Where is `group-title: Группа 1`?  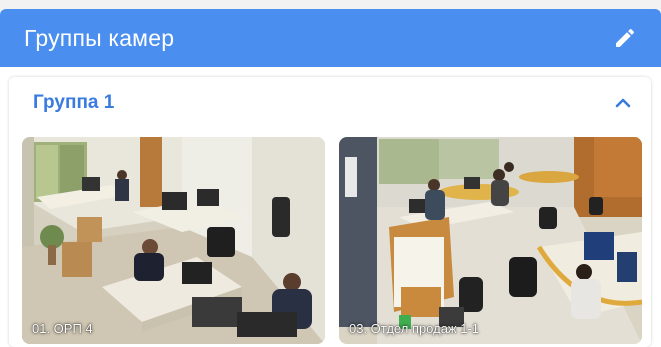 group-title: Группа 1 is located at coordinates (74, 102).